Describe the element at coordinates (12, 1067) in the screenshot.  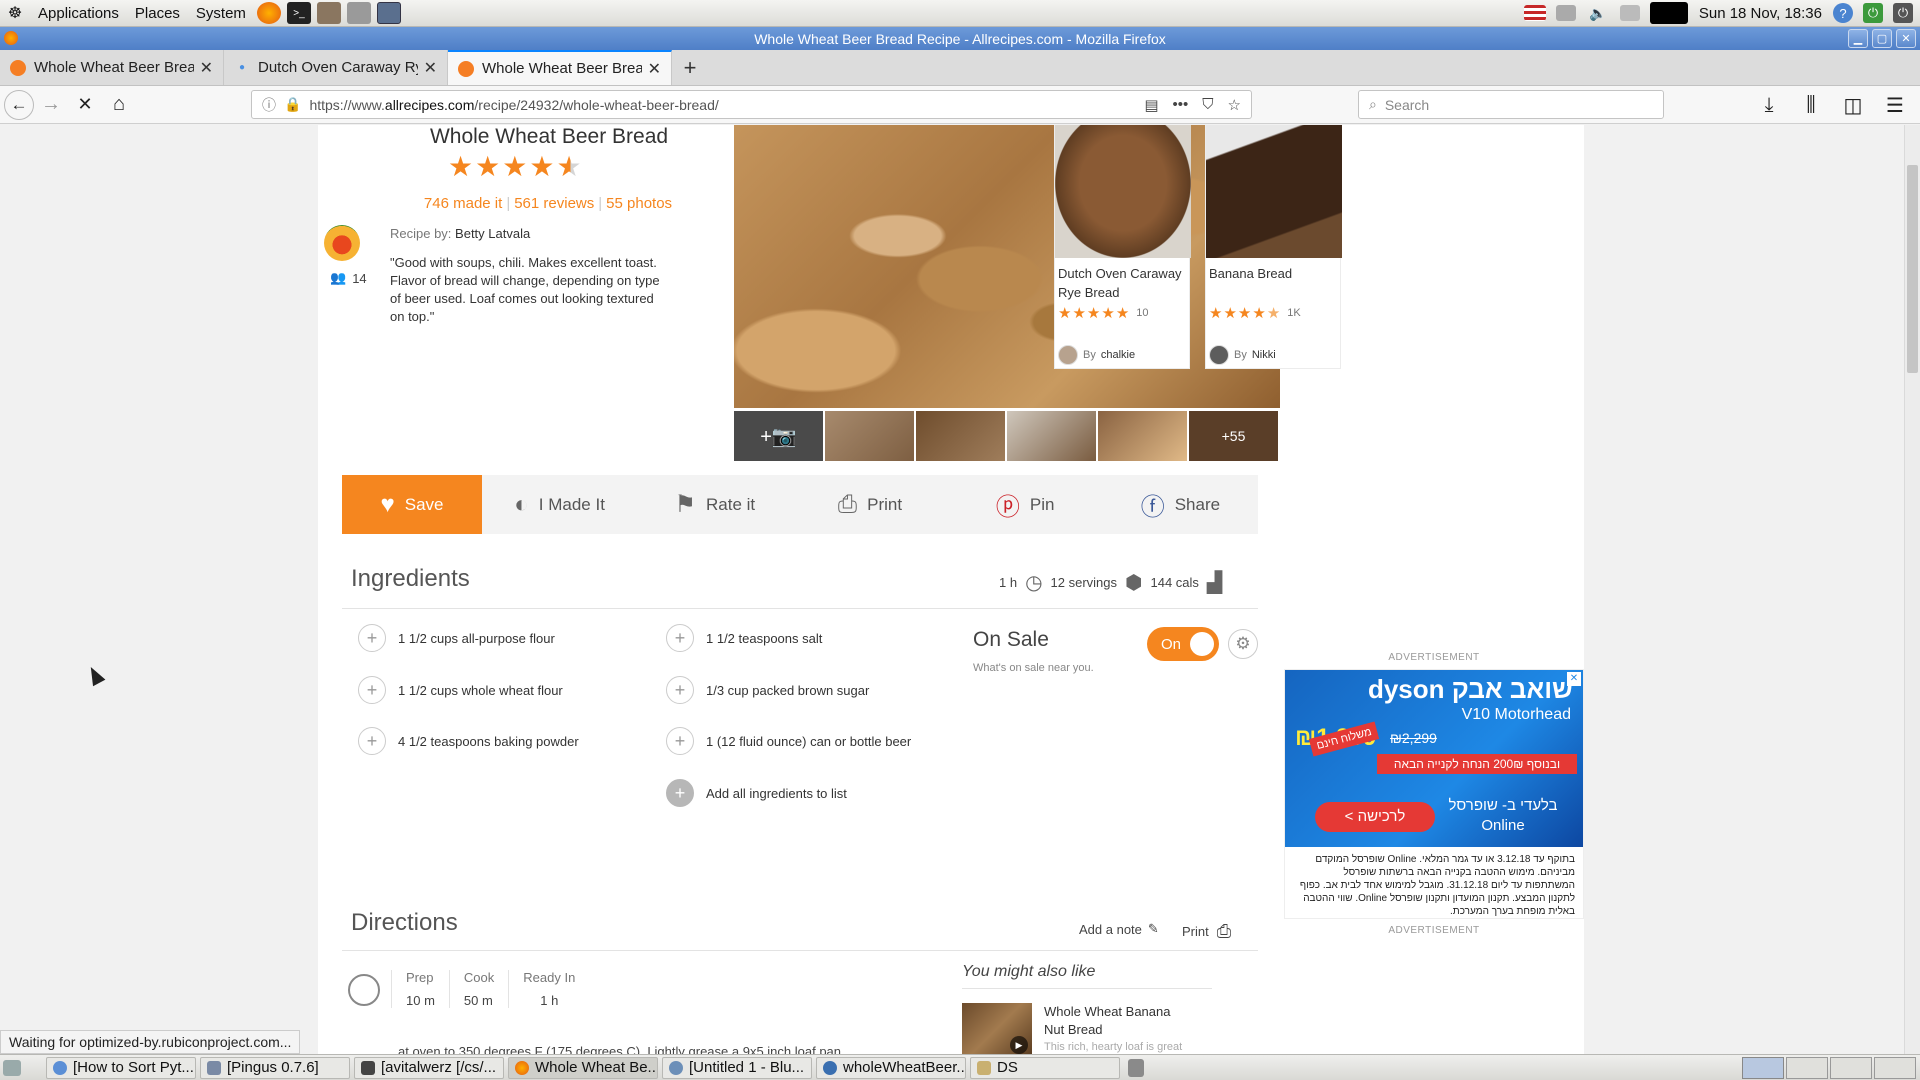
I see `show-desktop-icon` at that location.